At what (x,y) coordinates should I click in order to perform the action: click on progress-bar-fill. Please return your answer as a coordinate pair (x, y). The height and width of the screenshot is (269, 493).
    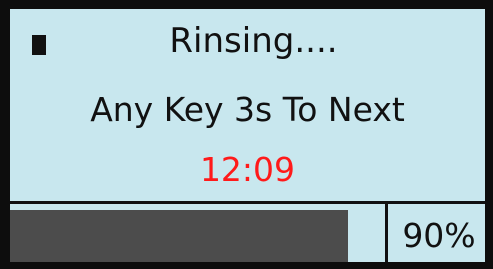
    Looking at the image, I should click on (179, 236).